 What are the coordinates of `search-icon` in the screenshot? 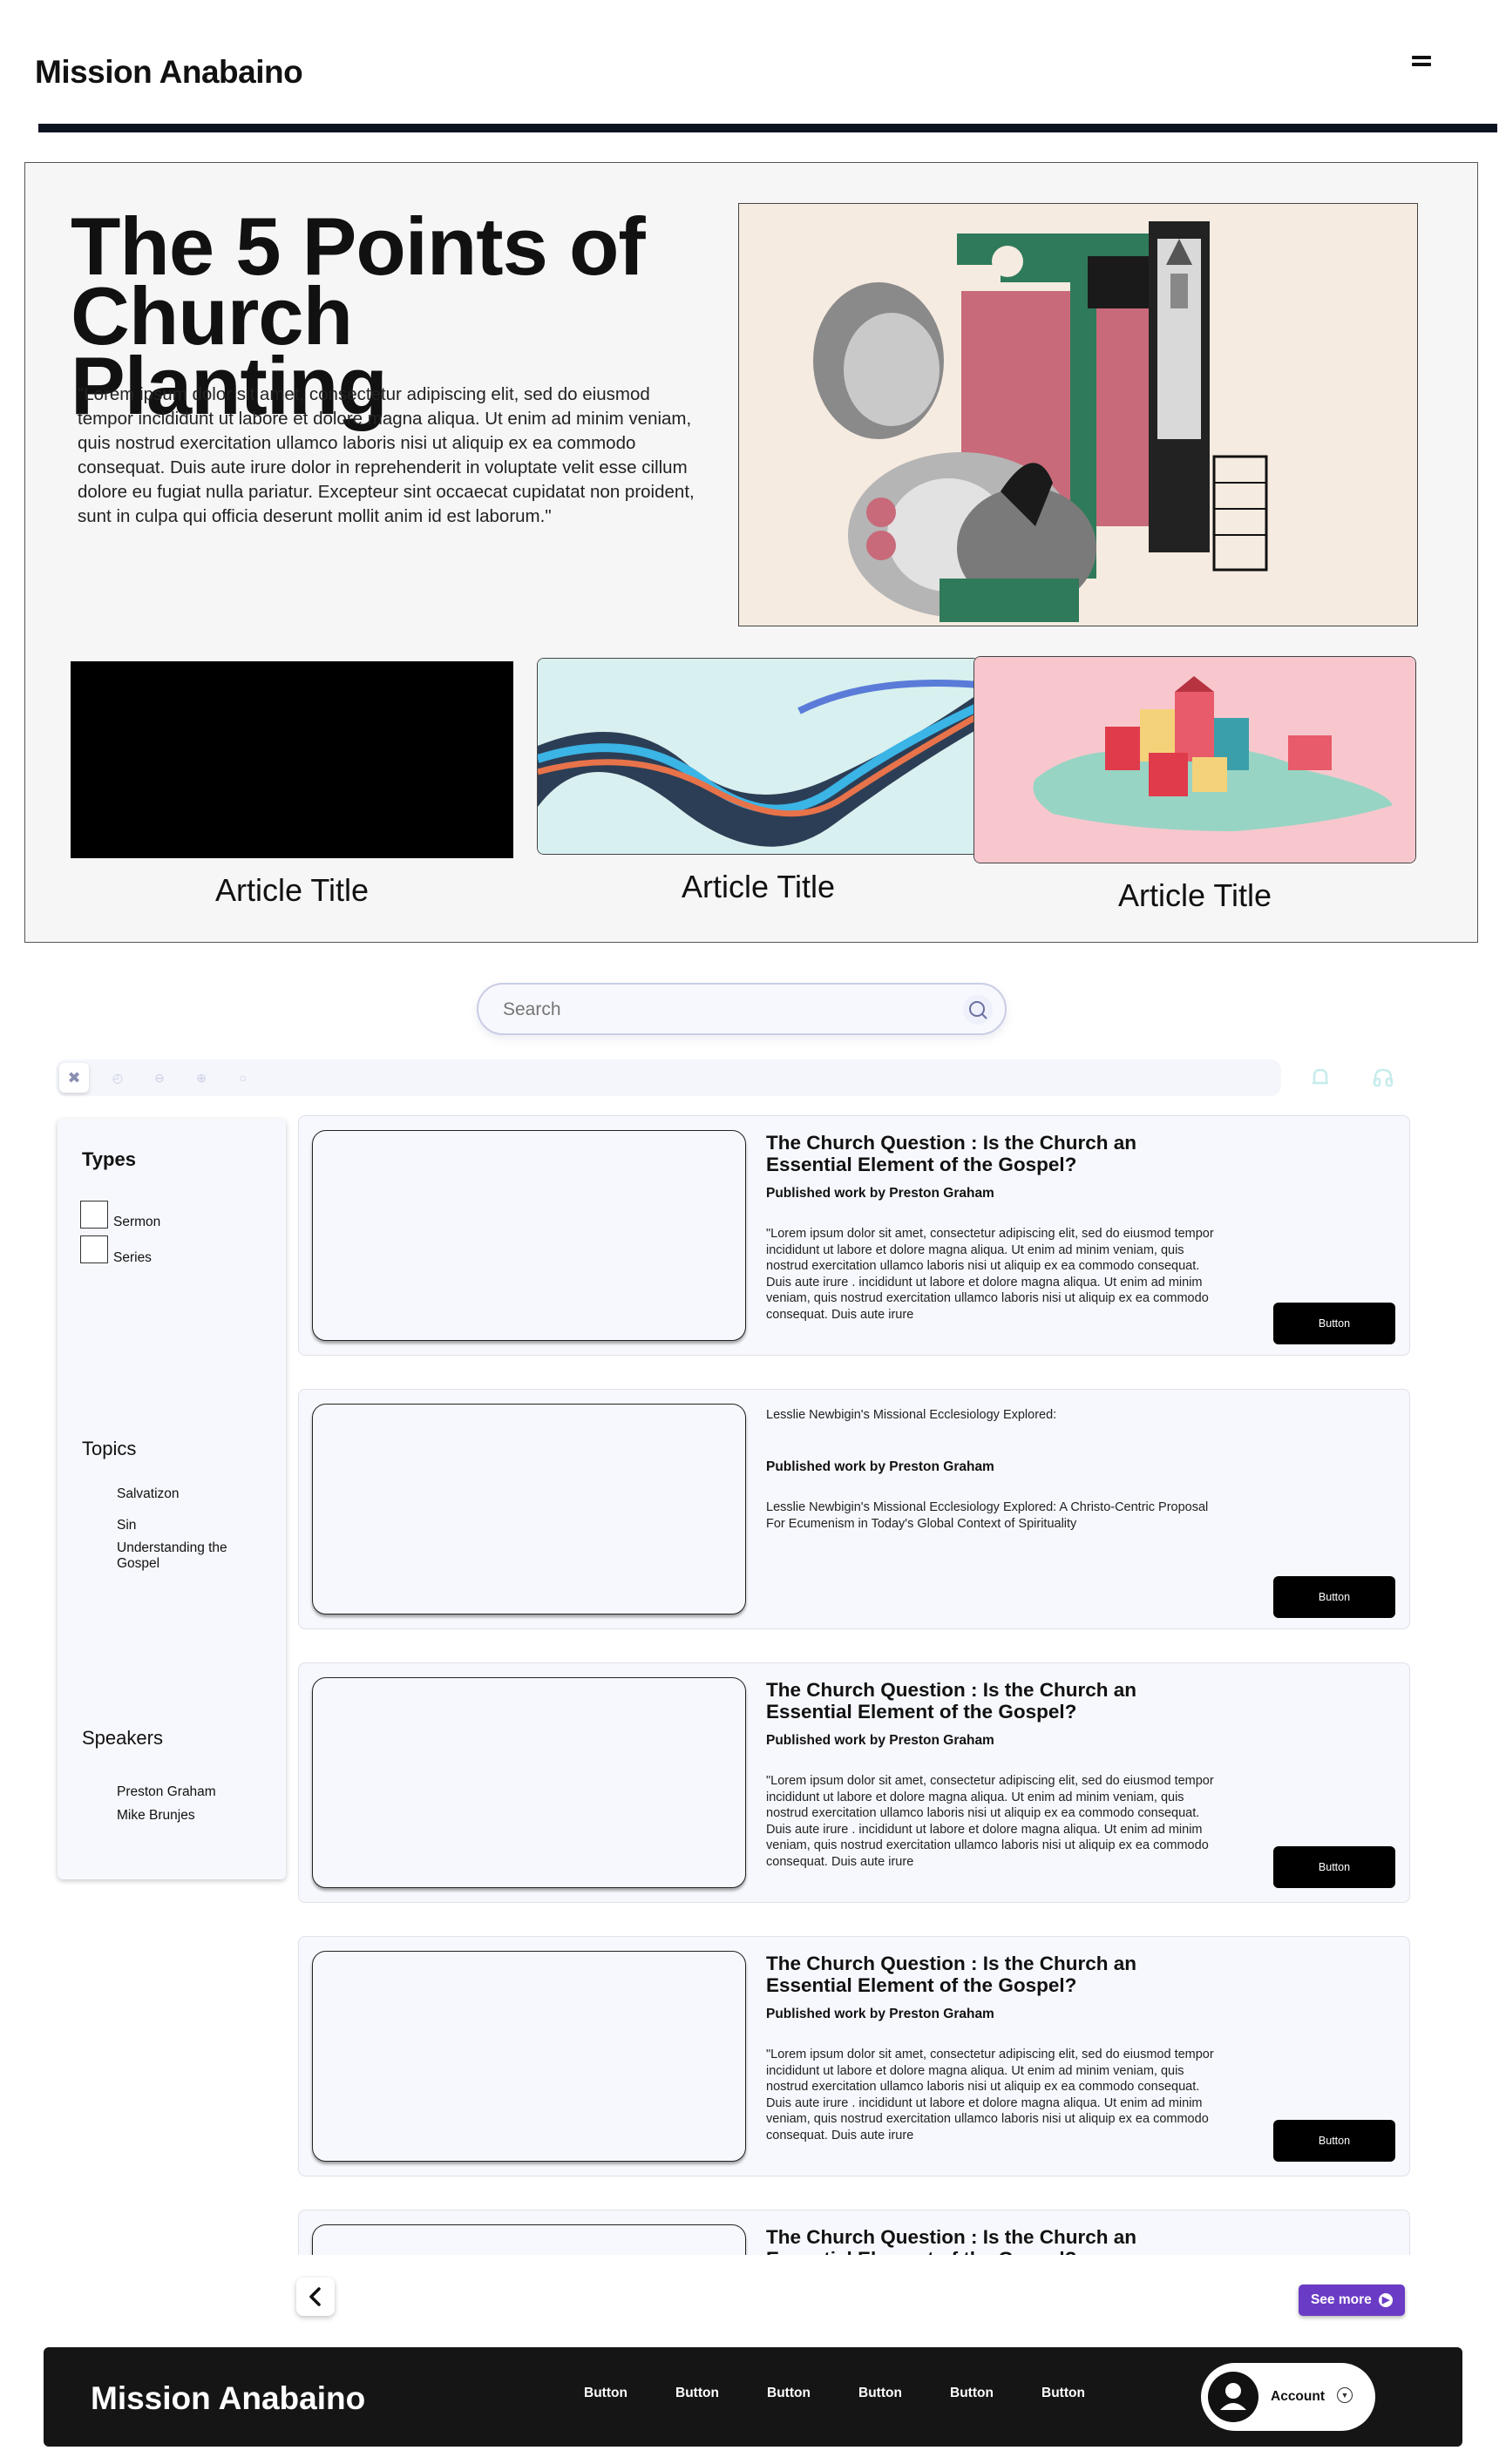 It's located at (978, 1010).